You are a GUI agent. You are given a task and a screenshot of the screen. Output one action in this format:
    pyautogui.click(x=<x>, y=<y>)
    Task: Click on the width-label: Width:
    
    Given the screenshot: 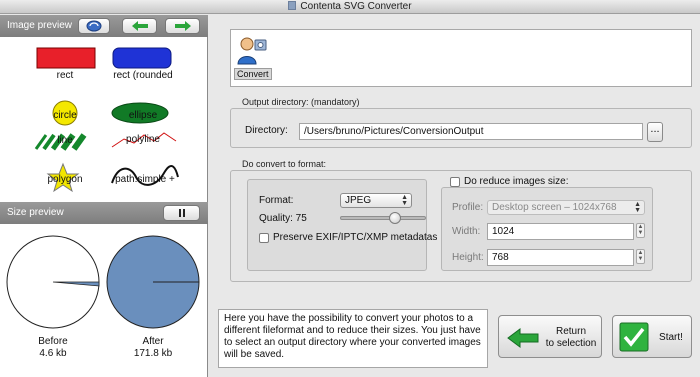 What is the action you would take?
    pyautogui.click(x=466, y=231)
    